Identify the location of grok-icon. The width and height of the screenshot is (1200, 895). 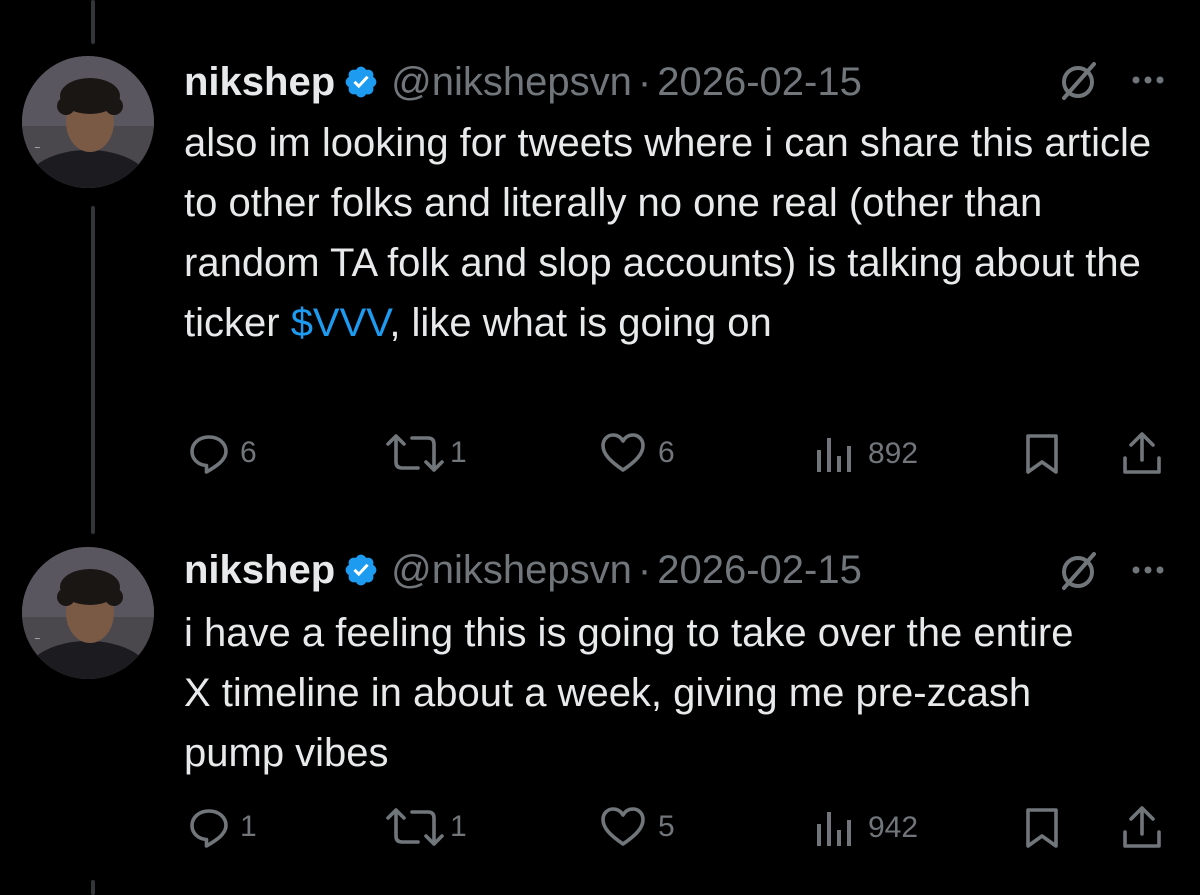
(1078, 570).